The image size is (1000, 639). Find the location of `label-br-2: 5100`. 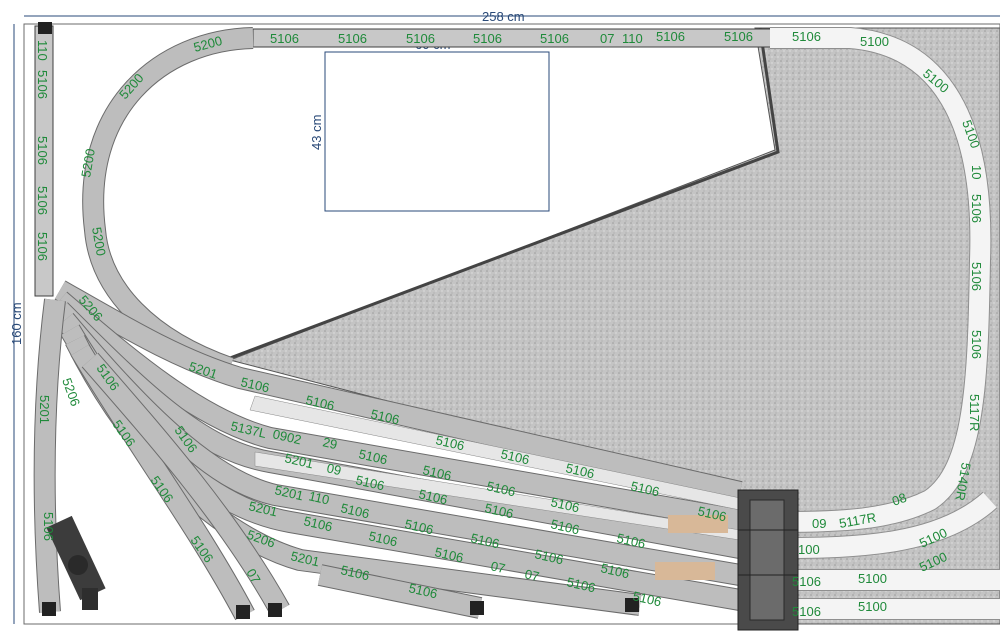

label-br-2: 5100 is located at coordinates (872, 578).